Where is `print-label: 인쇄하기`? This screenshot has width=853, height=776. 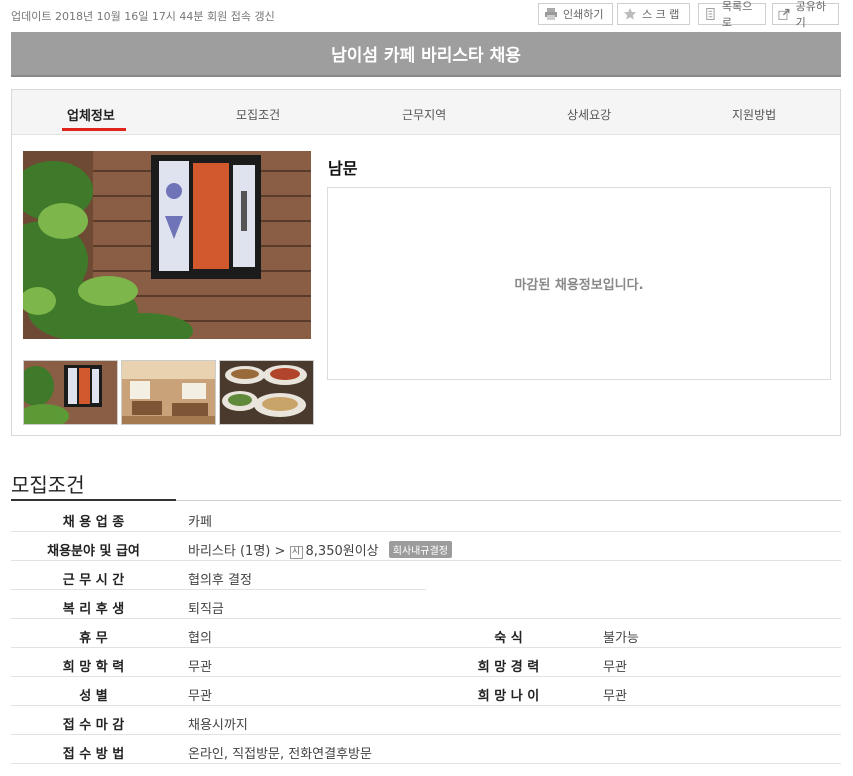 print-label: 인쇄하기 is located at coordinates (583, 14).